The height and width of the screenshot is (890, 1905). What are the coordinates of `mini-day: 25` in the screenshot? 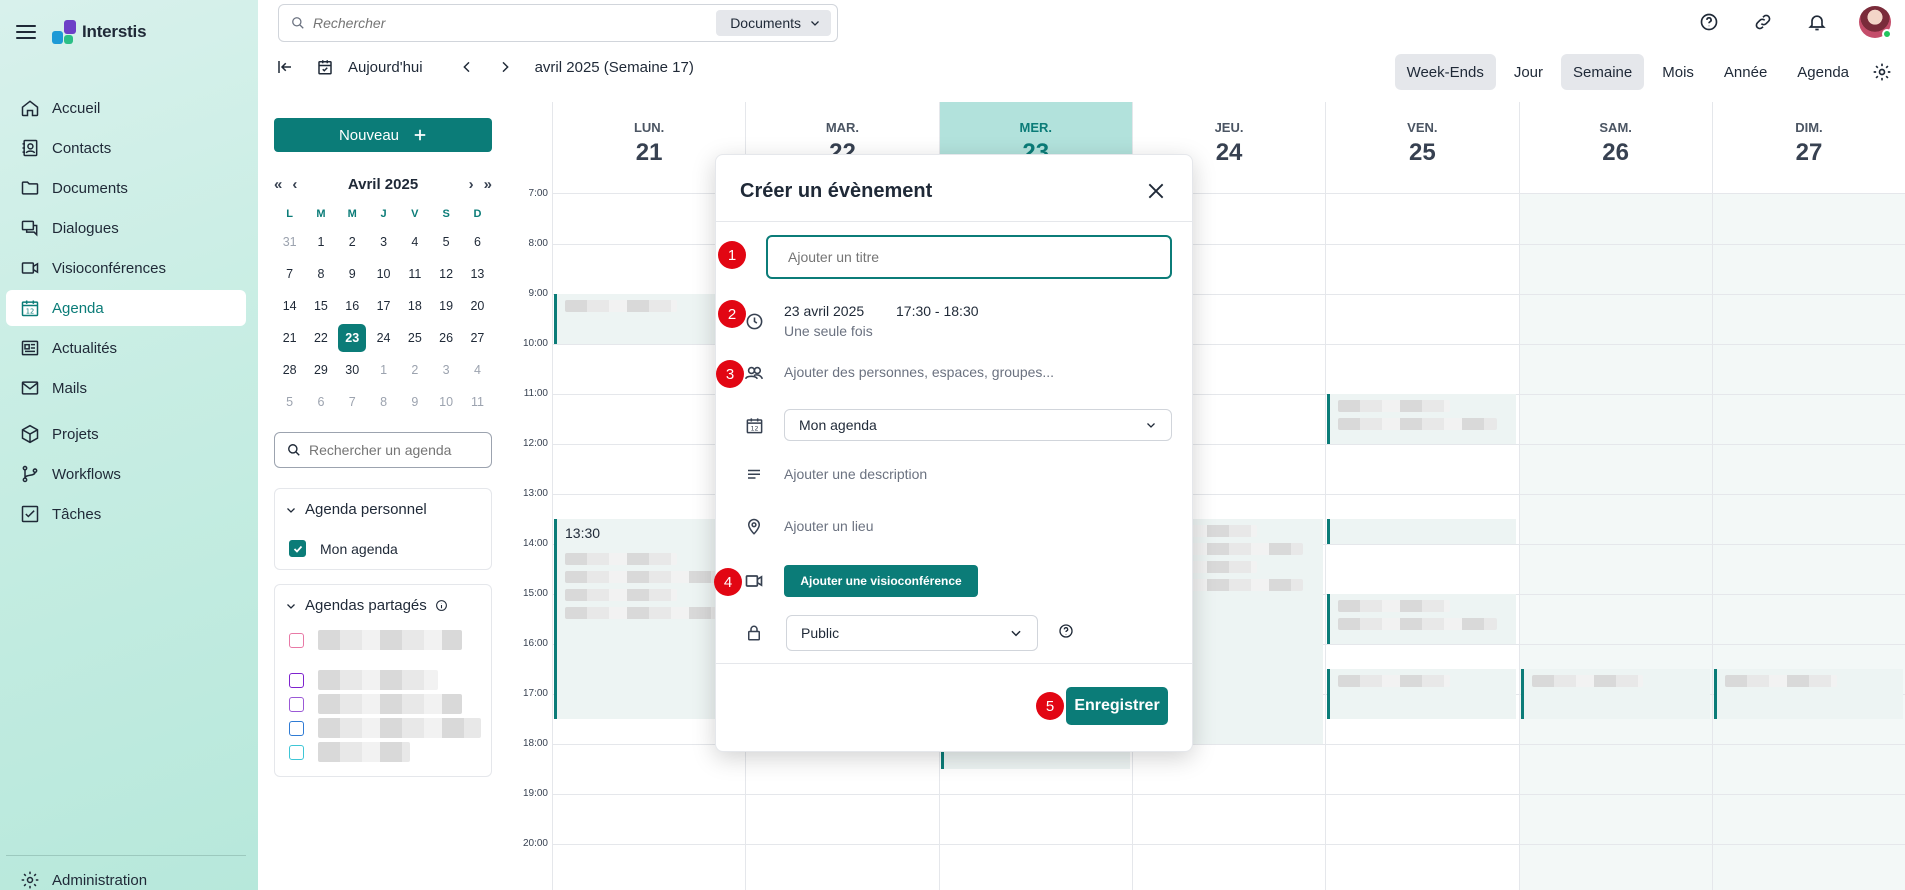 It's located at (414, 338).